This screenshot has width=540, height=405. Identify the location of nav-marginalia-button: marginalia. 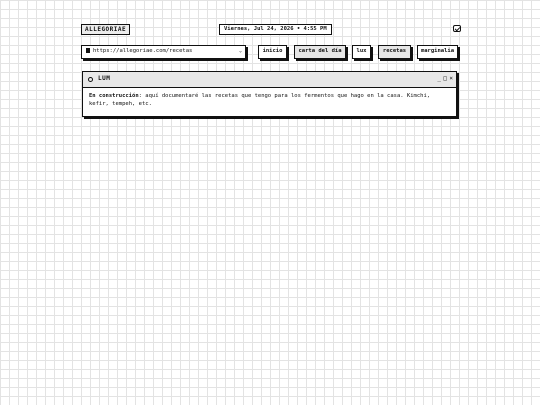
(437, 52).